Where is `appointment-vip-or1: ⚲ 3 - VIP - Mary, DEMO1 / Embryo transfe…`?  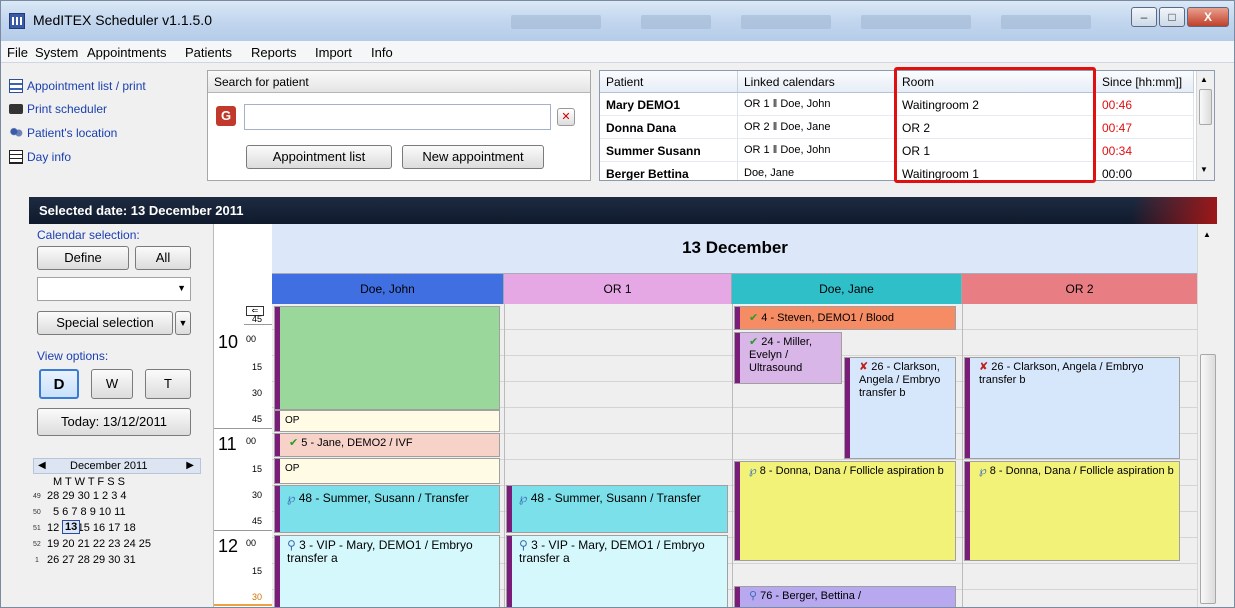
appointment-vip-or1: ⚲ 3 - VIP - Mary, DEMO1 / Embryo transfe… is located at coordinates (617, 571).